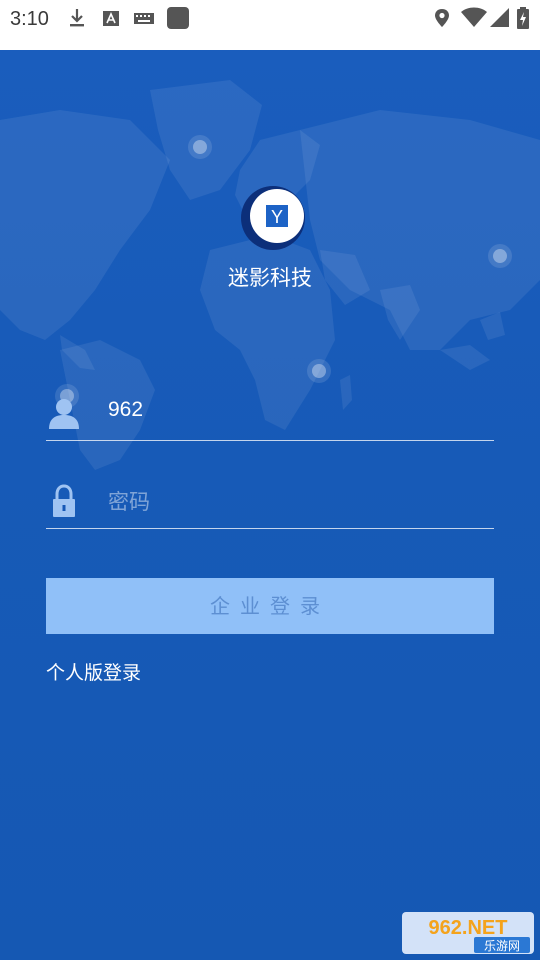 This screenshot has width=540, height=960. Describe the element at coordinates (64, 500) in the screenshot. I see `lock-icon` at that location.